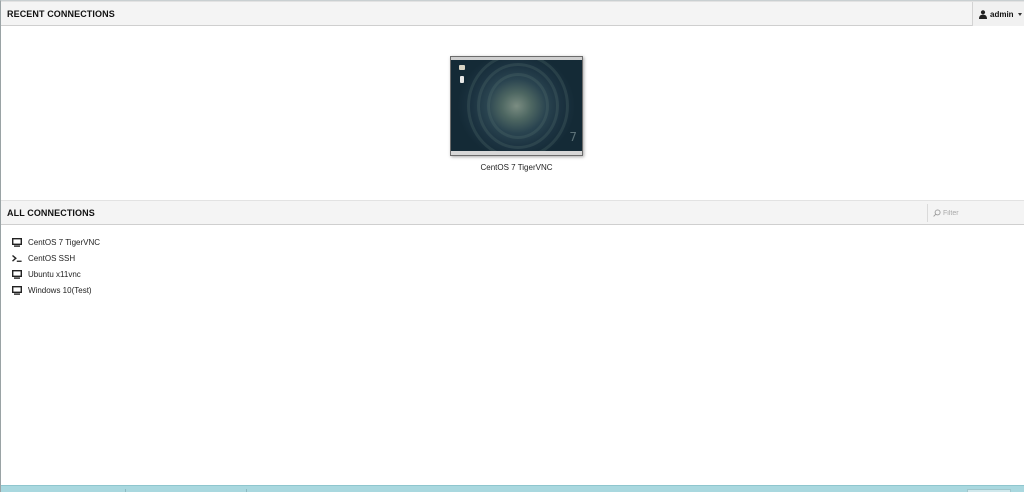 The height and width of the screenshot is (492, 1024). I want to click on connection-name: Windows 10(Test), so click(60, 290).